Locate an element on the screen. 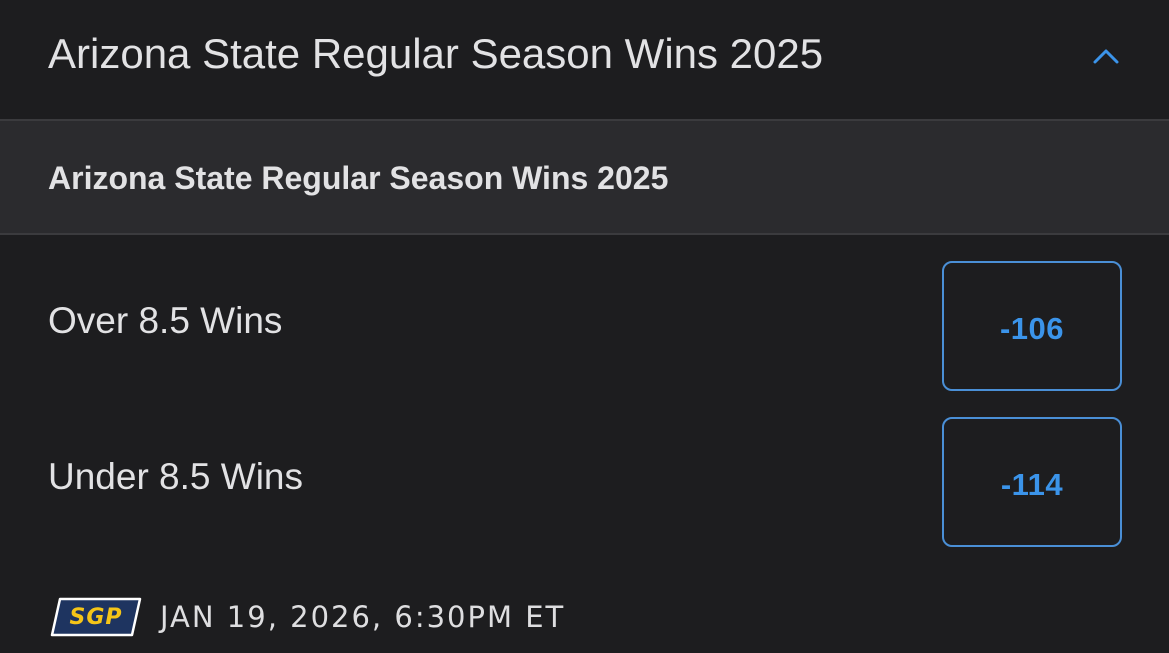 The height and width of the screenshot is (653, 1169). odds-value: -106 is located at coordinates (1032, 328).